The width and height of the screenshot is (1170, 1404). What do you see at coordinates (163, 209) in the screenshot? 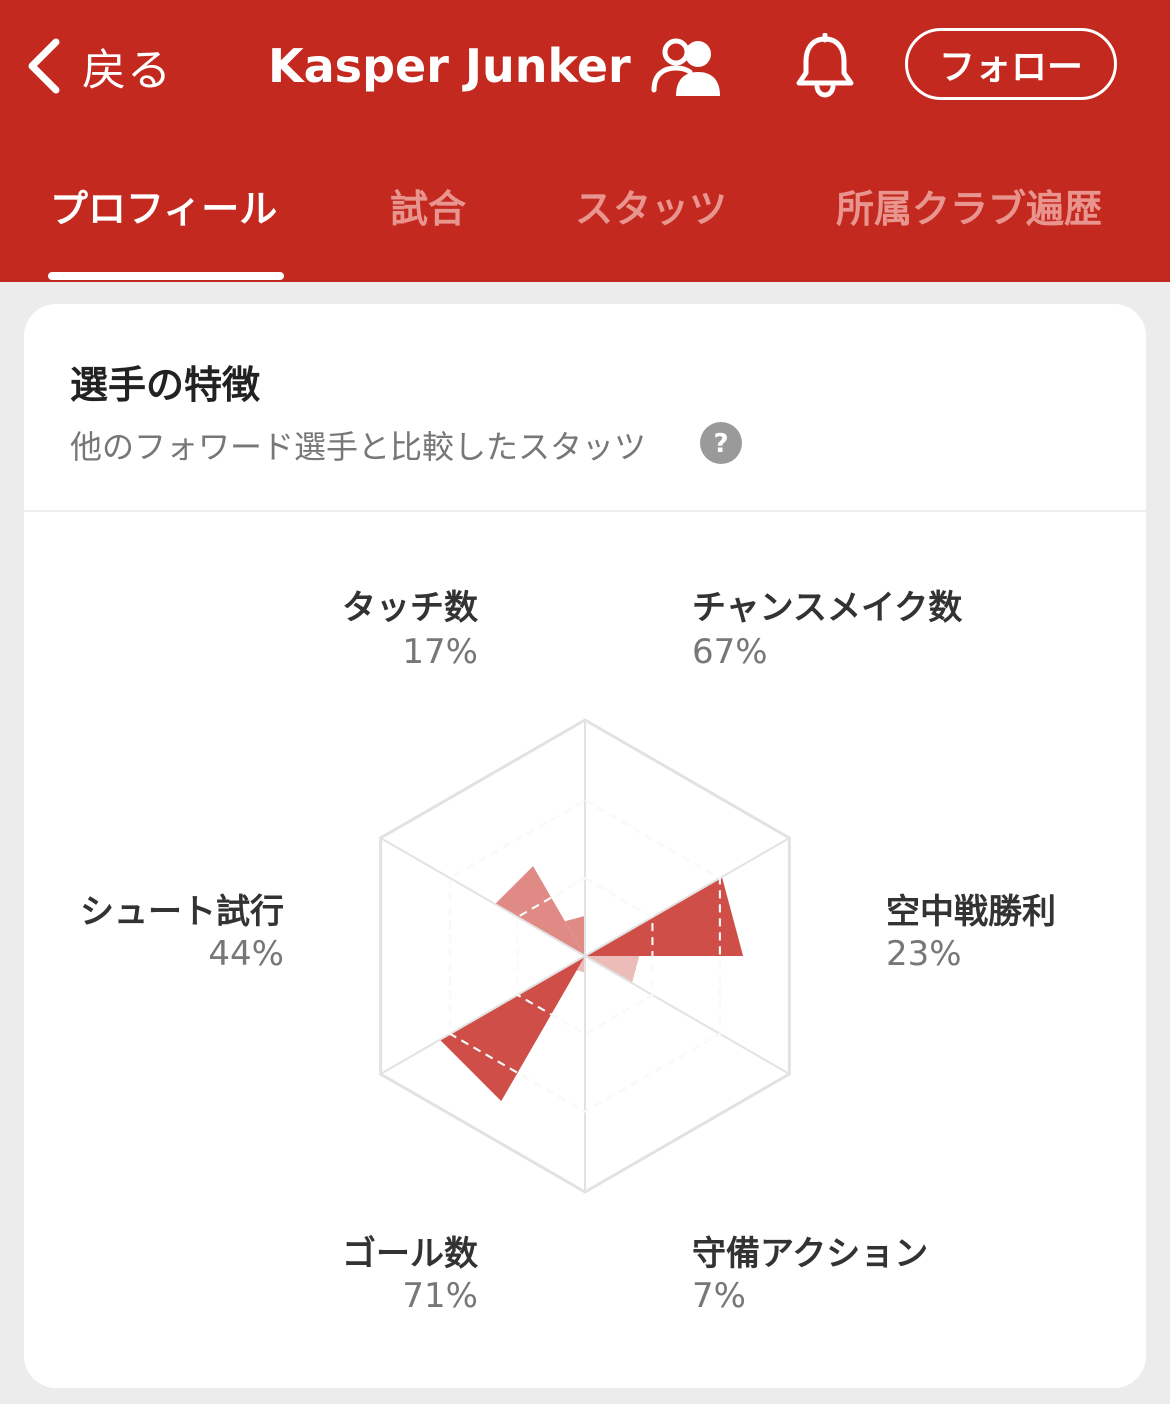
I see `tab-profile: プロフィール` at bounding box center [163, 209].